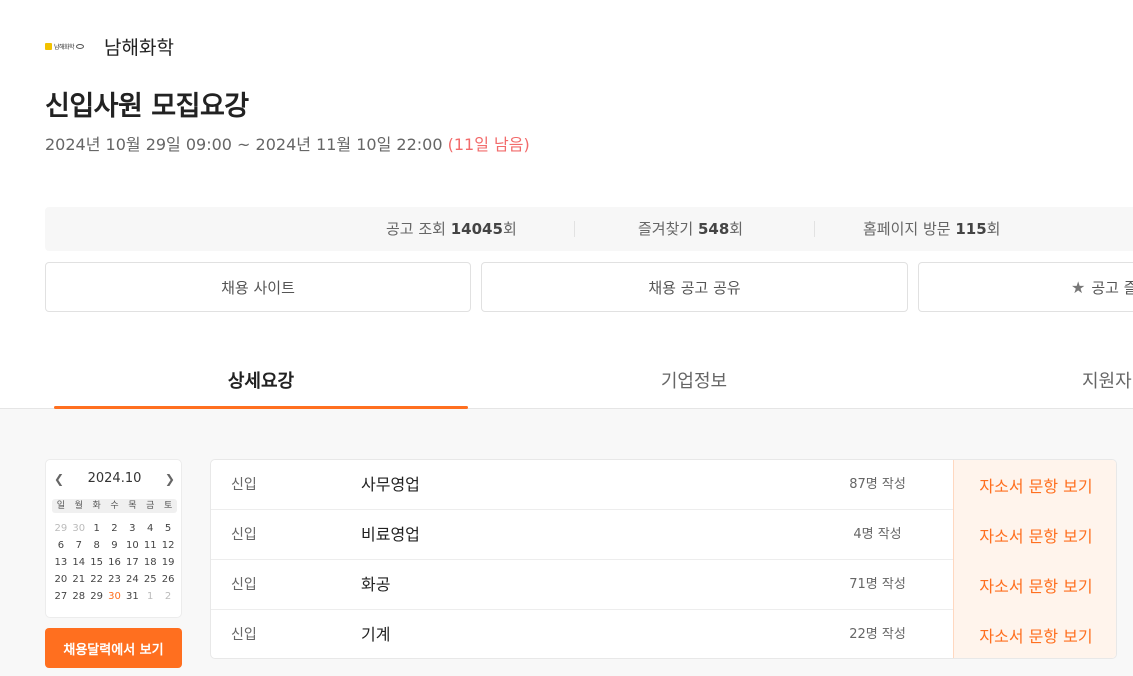  I want to click on calendar-weekday: 토, so click(168, 506).